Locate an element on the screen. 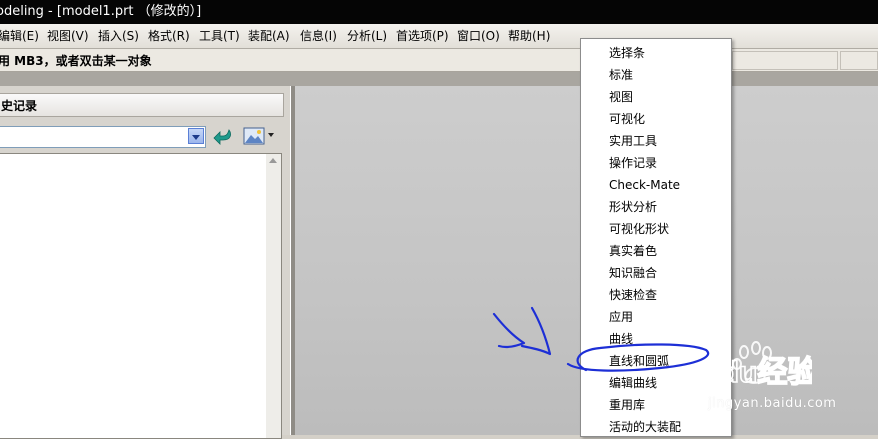 The height and width of the screenshot is (439, 878). title-bar: odeling - [model1.prt （修改的）] is located at coordinates (439, 12).